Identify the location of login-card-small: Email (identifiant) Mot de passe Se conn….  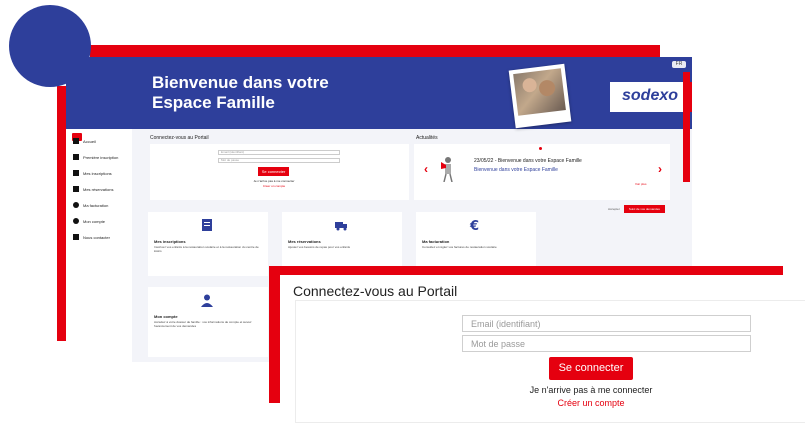
(279, 172).